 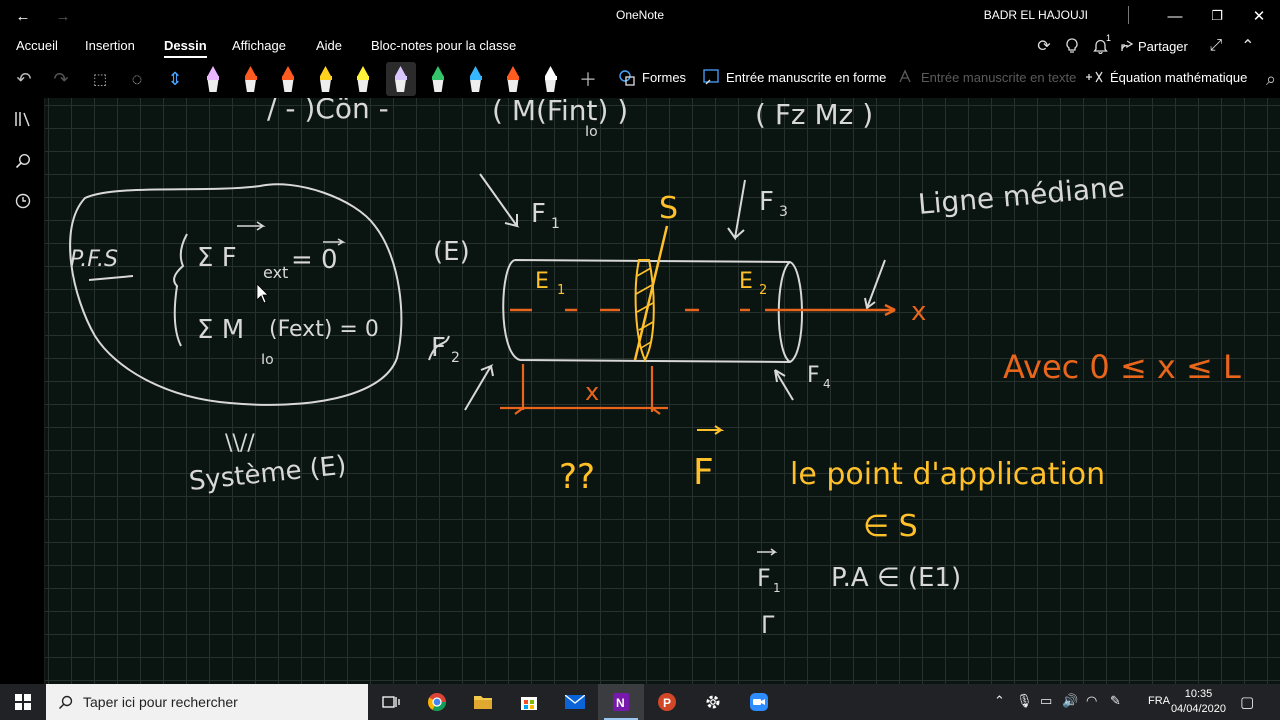 What do you see at coordinates (575, 702) in the screenshot?
I see `mail-icon` at bounding box center [575, 702].